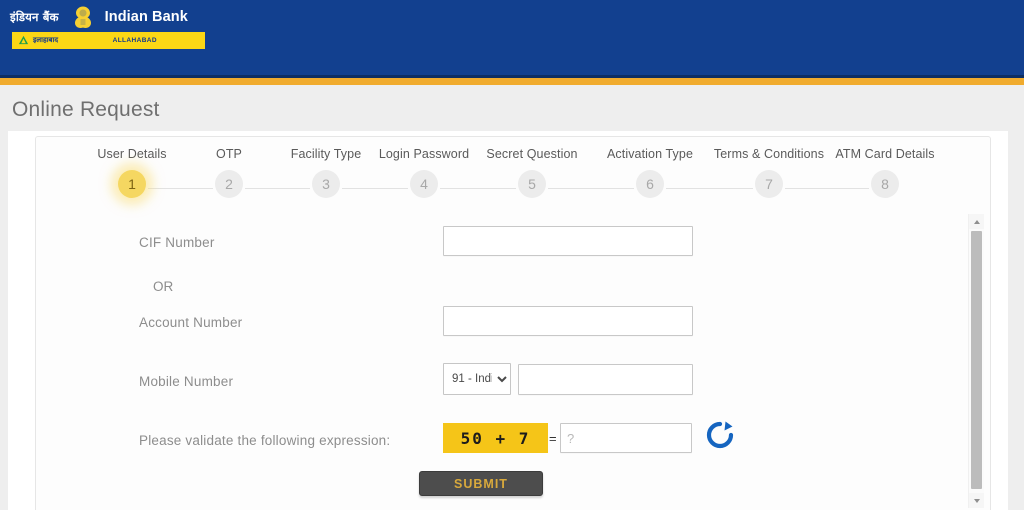 This screenshot has height=510, width=1024. What do you see at coordinates (34, 16) in the screenshot?
I see `brand-name-hindi: इंडियन बैंक` at bounding box center [34, 16].